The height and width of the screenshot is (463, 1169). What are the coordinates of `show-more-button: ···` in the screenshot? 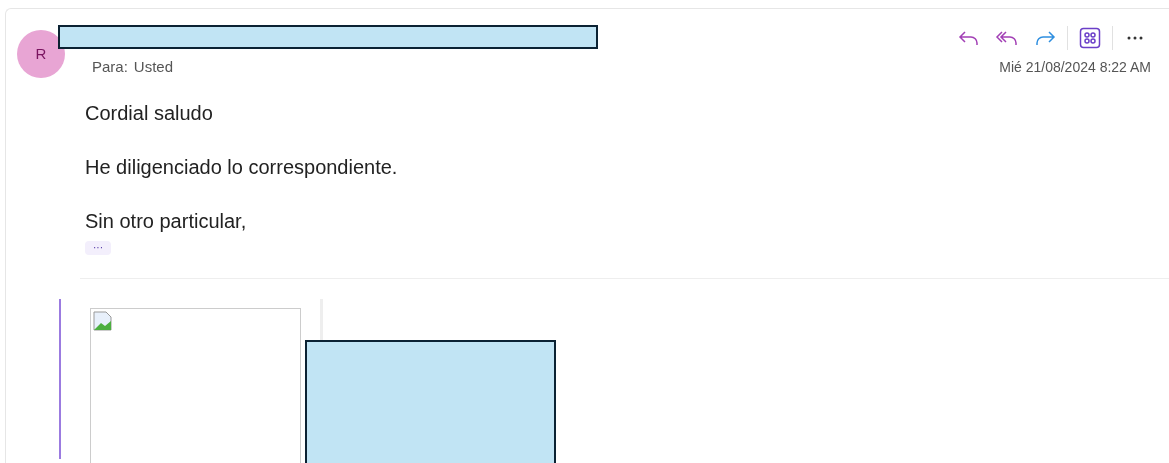 It's located at (98, 247).